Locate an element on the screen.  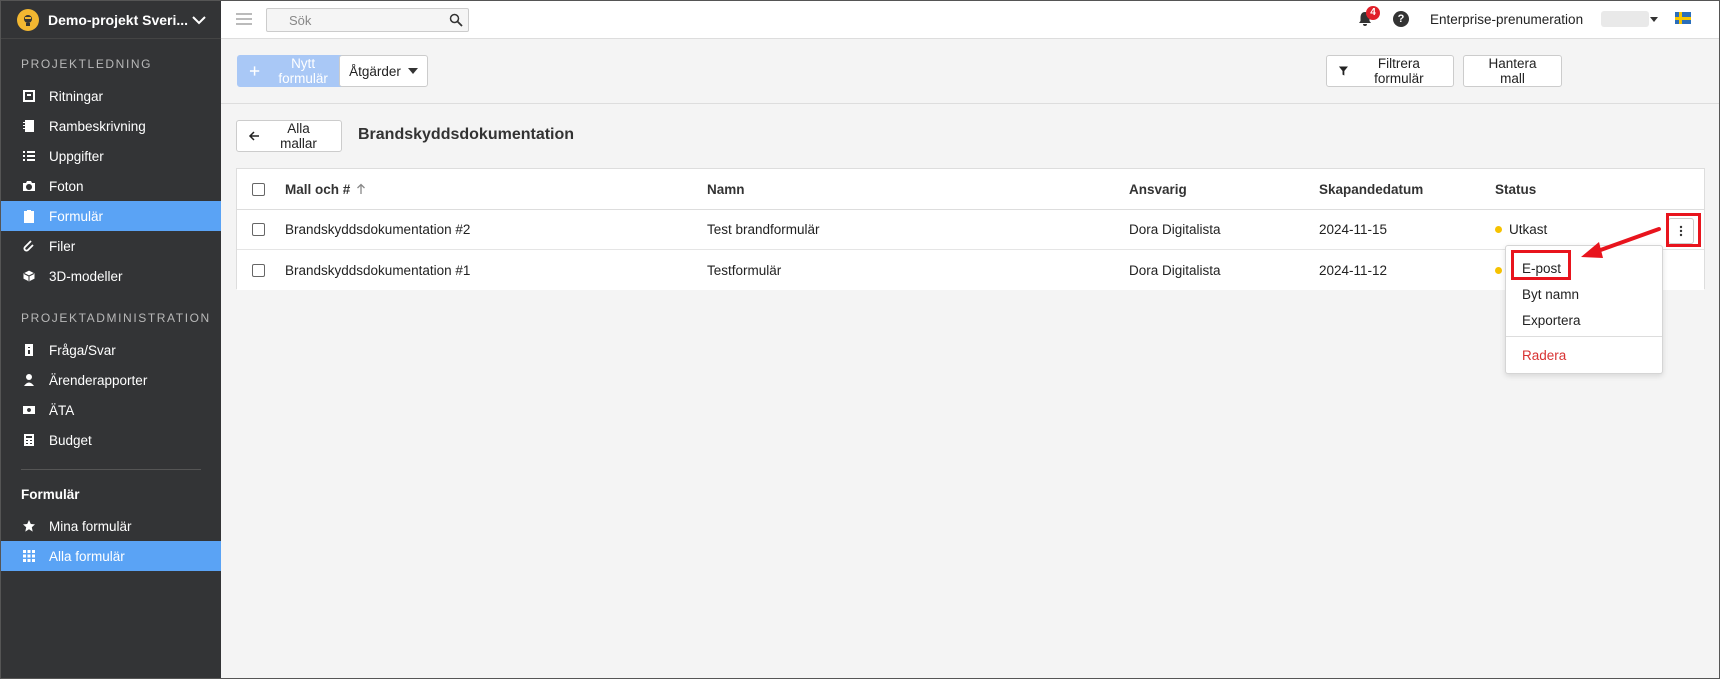
sidebar-item-3d-modeller: 3D-modeller is located at coordinates (111, 276).